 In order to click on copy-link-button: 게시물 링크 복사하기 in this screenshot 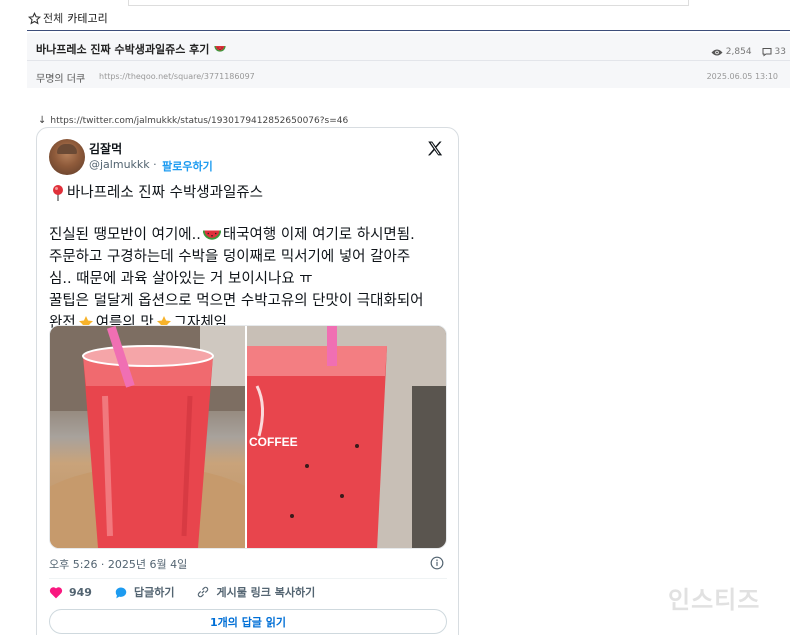, I will do `click(255, 592)`.